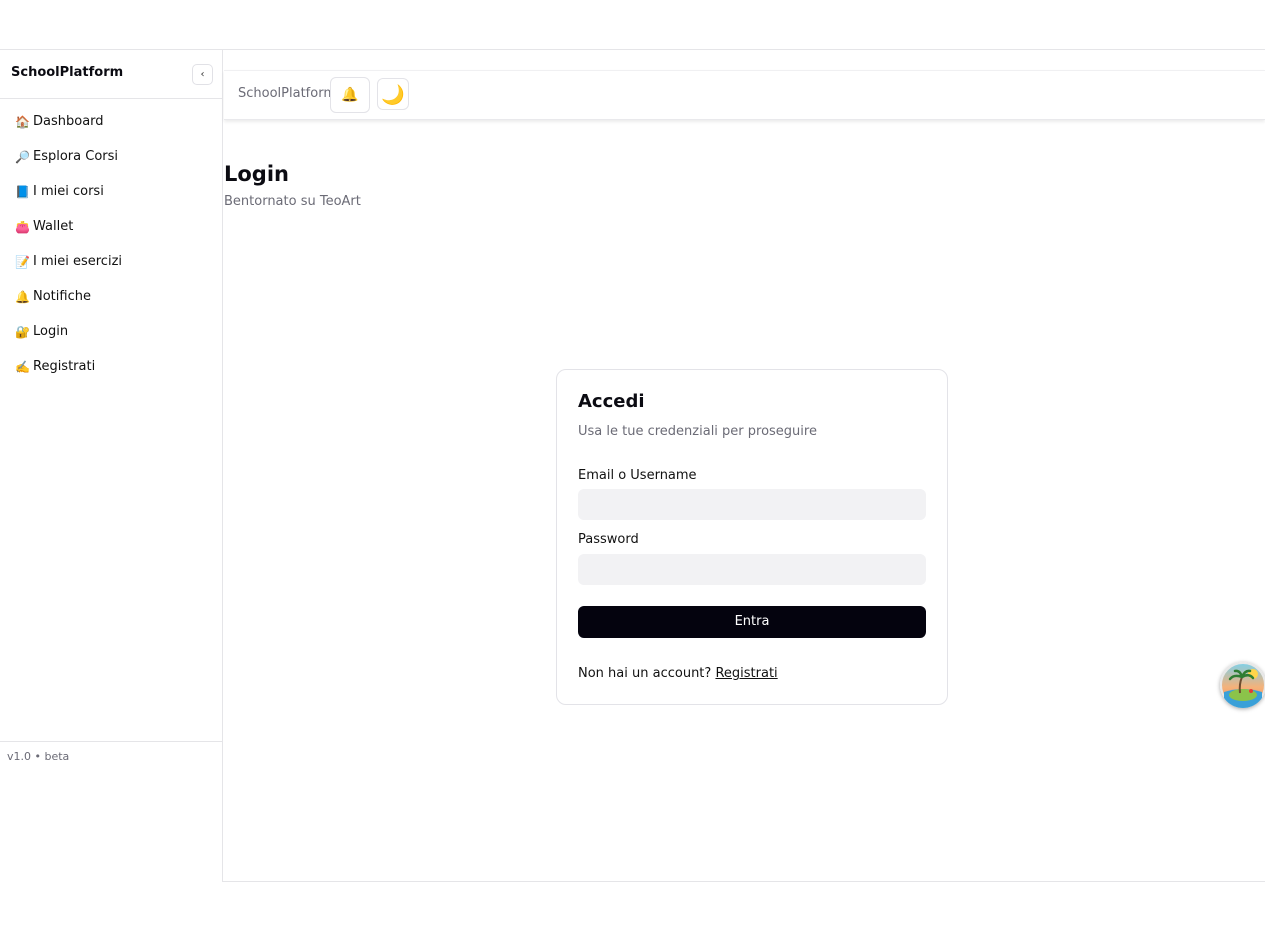 The width and height of the screenshot is (1265, 925). I want to click on sidebar-item-label: I miei esercizi, so click(78, 261).